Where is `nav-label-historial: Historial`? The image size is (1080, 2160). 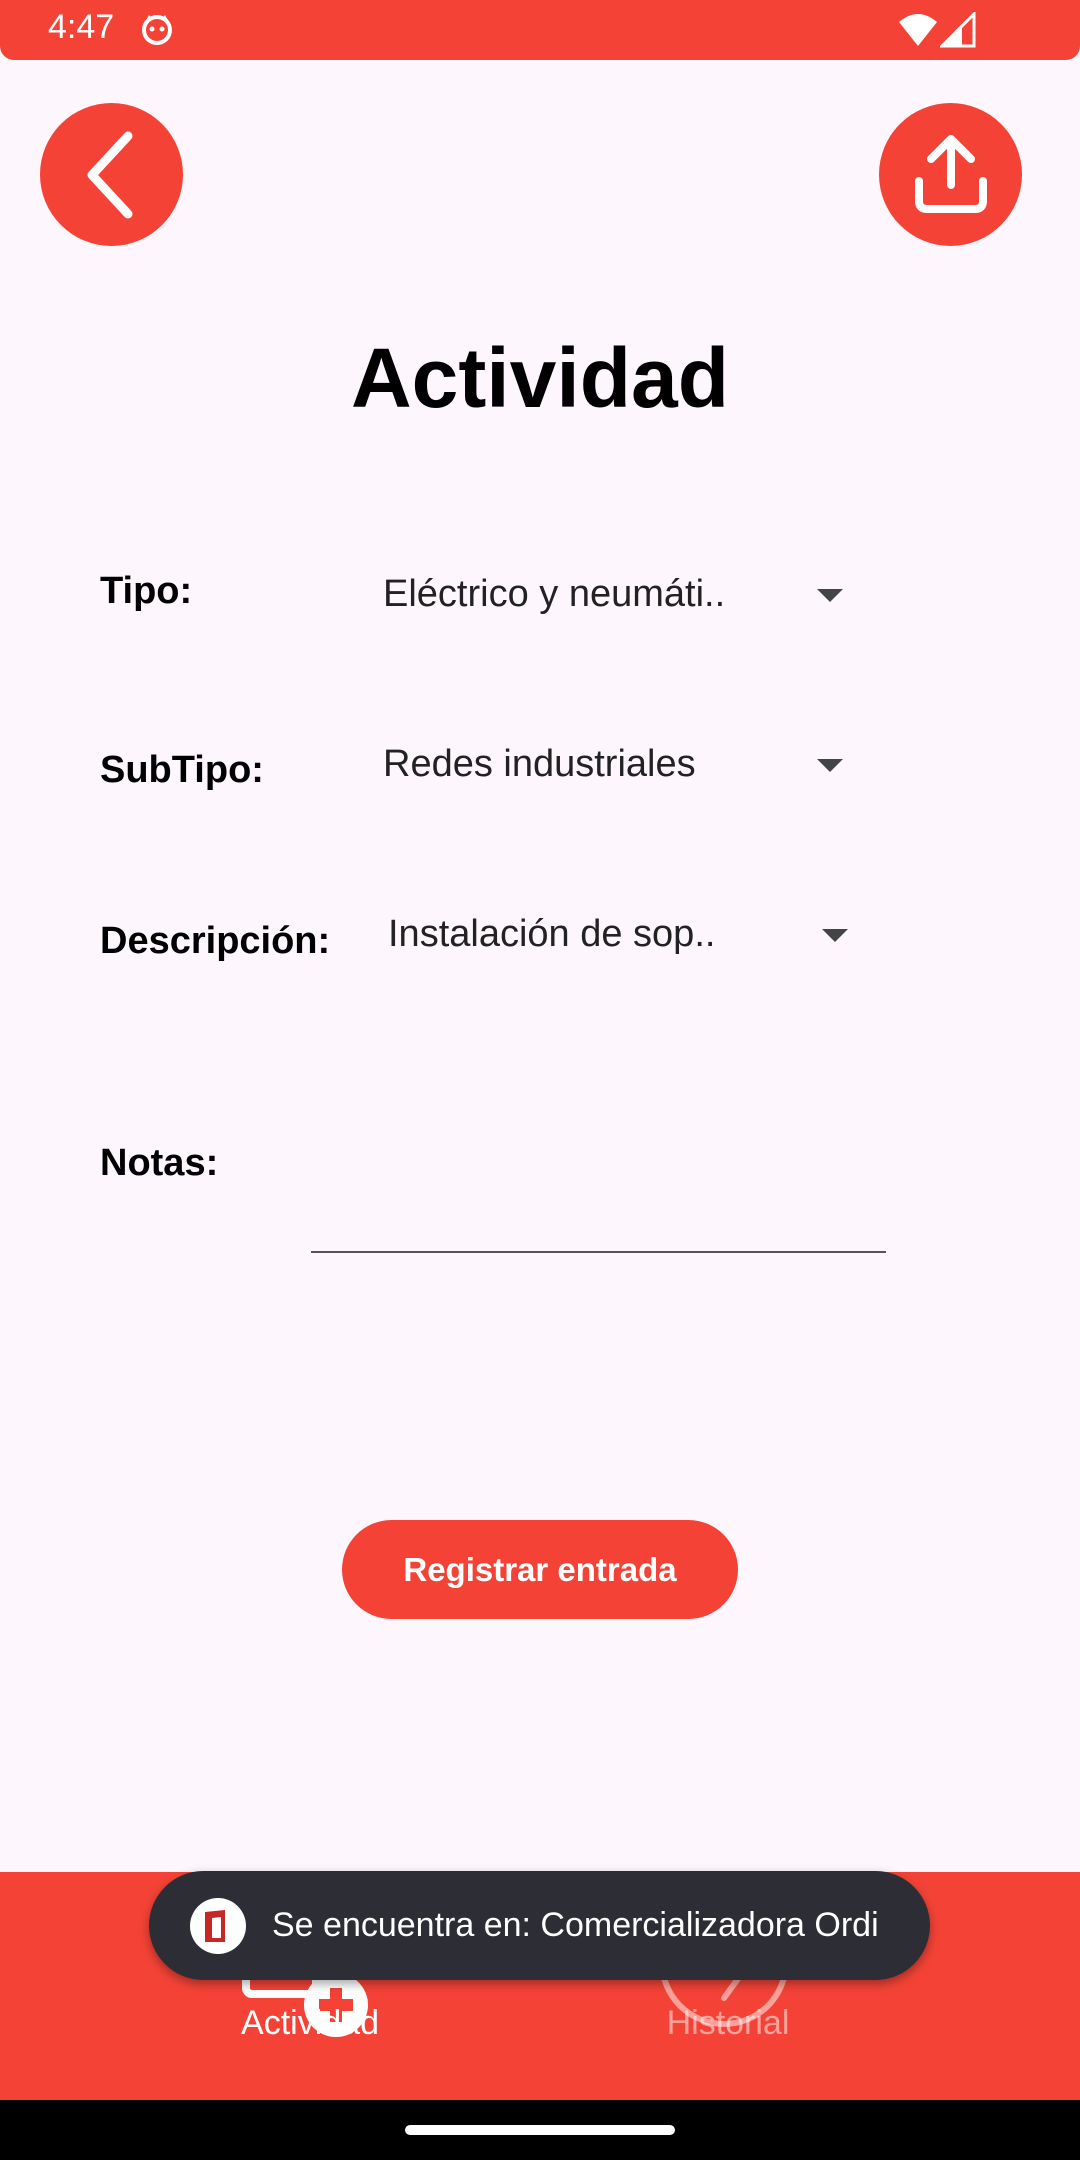 nav-label-historial: Historial is located at coordinates (728, 2023).